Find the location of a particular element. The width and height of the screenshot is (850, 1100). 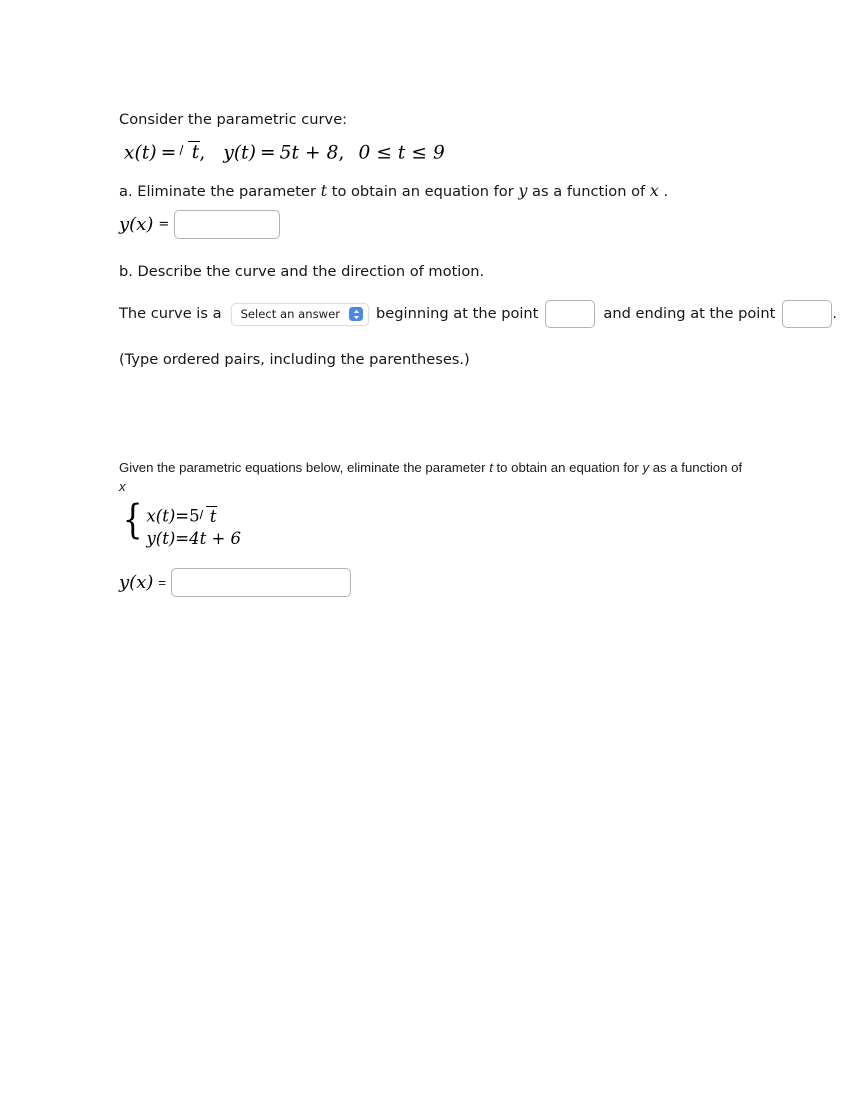

part-a-suffix: . is located at coordinates (663, 191).